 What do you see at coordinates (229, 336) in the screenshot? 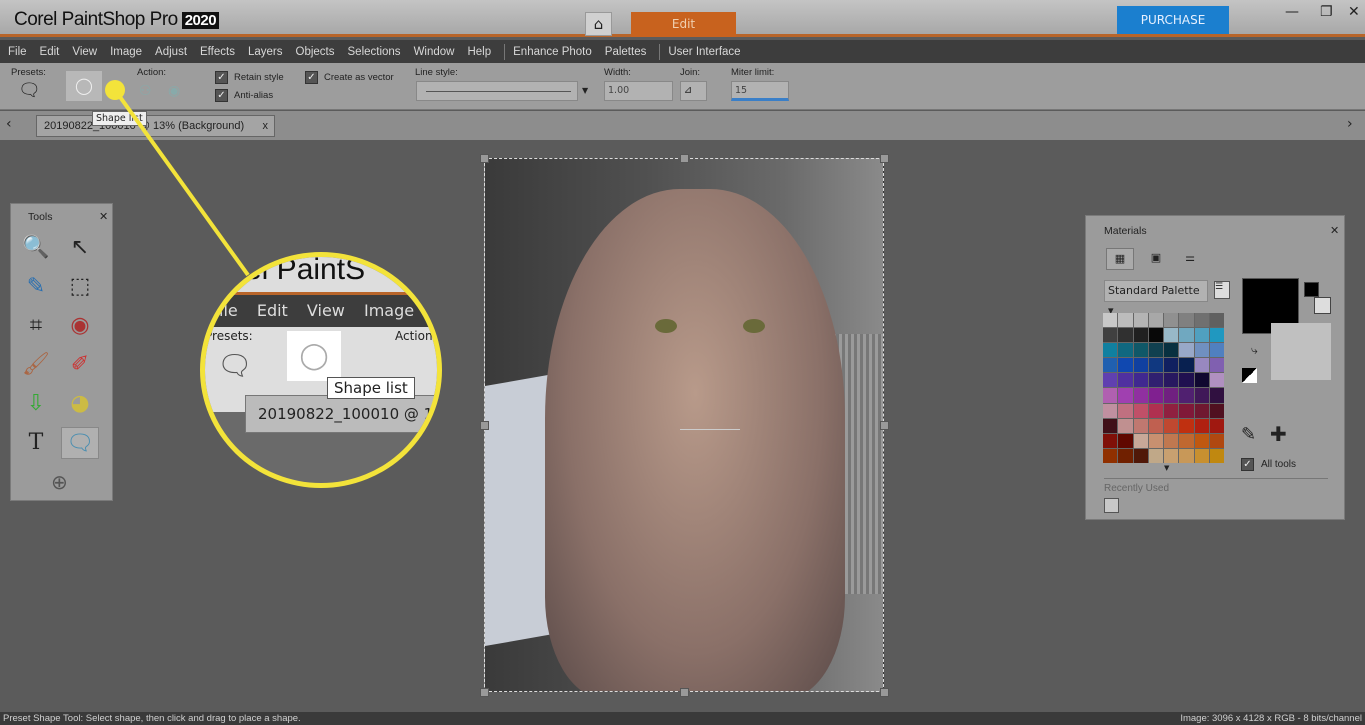
I see `magnified-presets-label: Presets:` at bounding box center [229, 336].